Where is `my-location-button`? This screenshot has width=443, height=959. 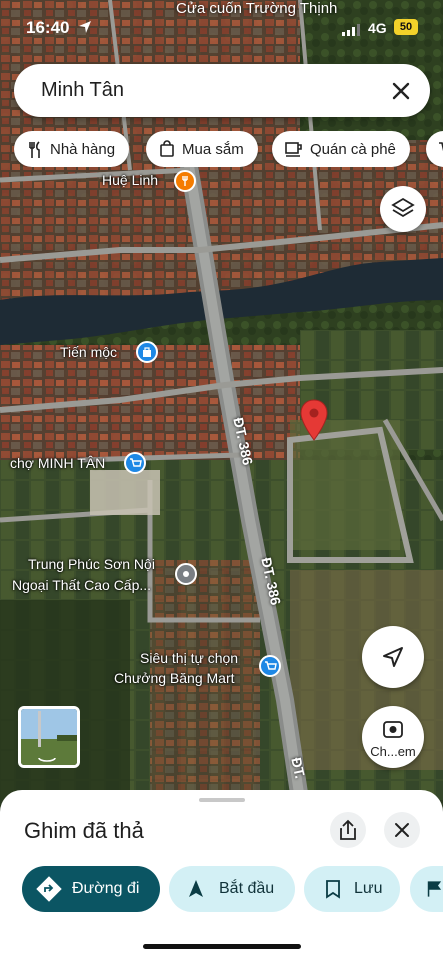
my-location-button is located at coordinates (393, 657).